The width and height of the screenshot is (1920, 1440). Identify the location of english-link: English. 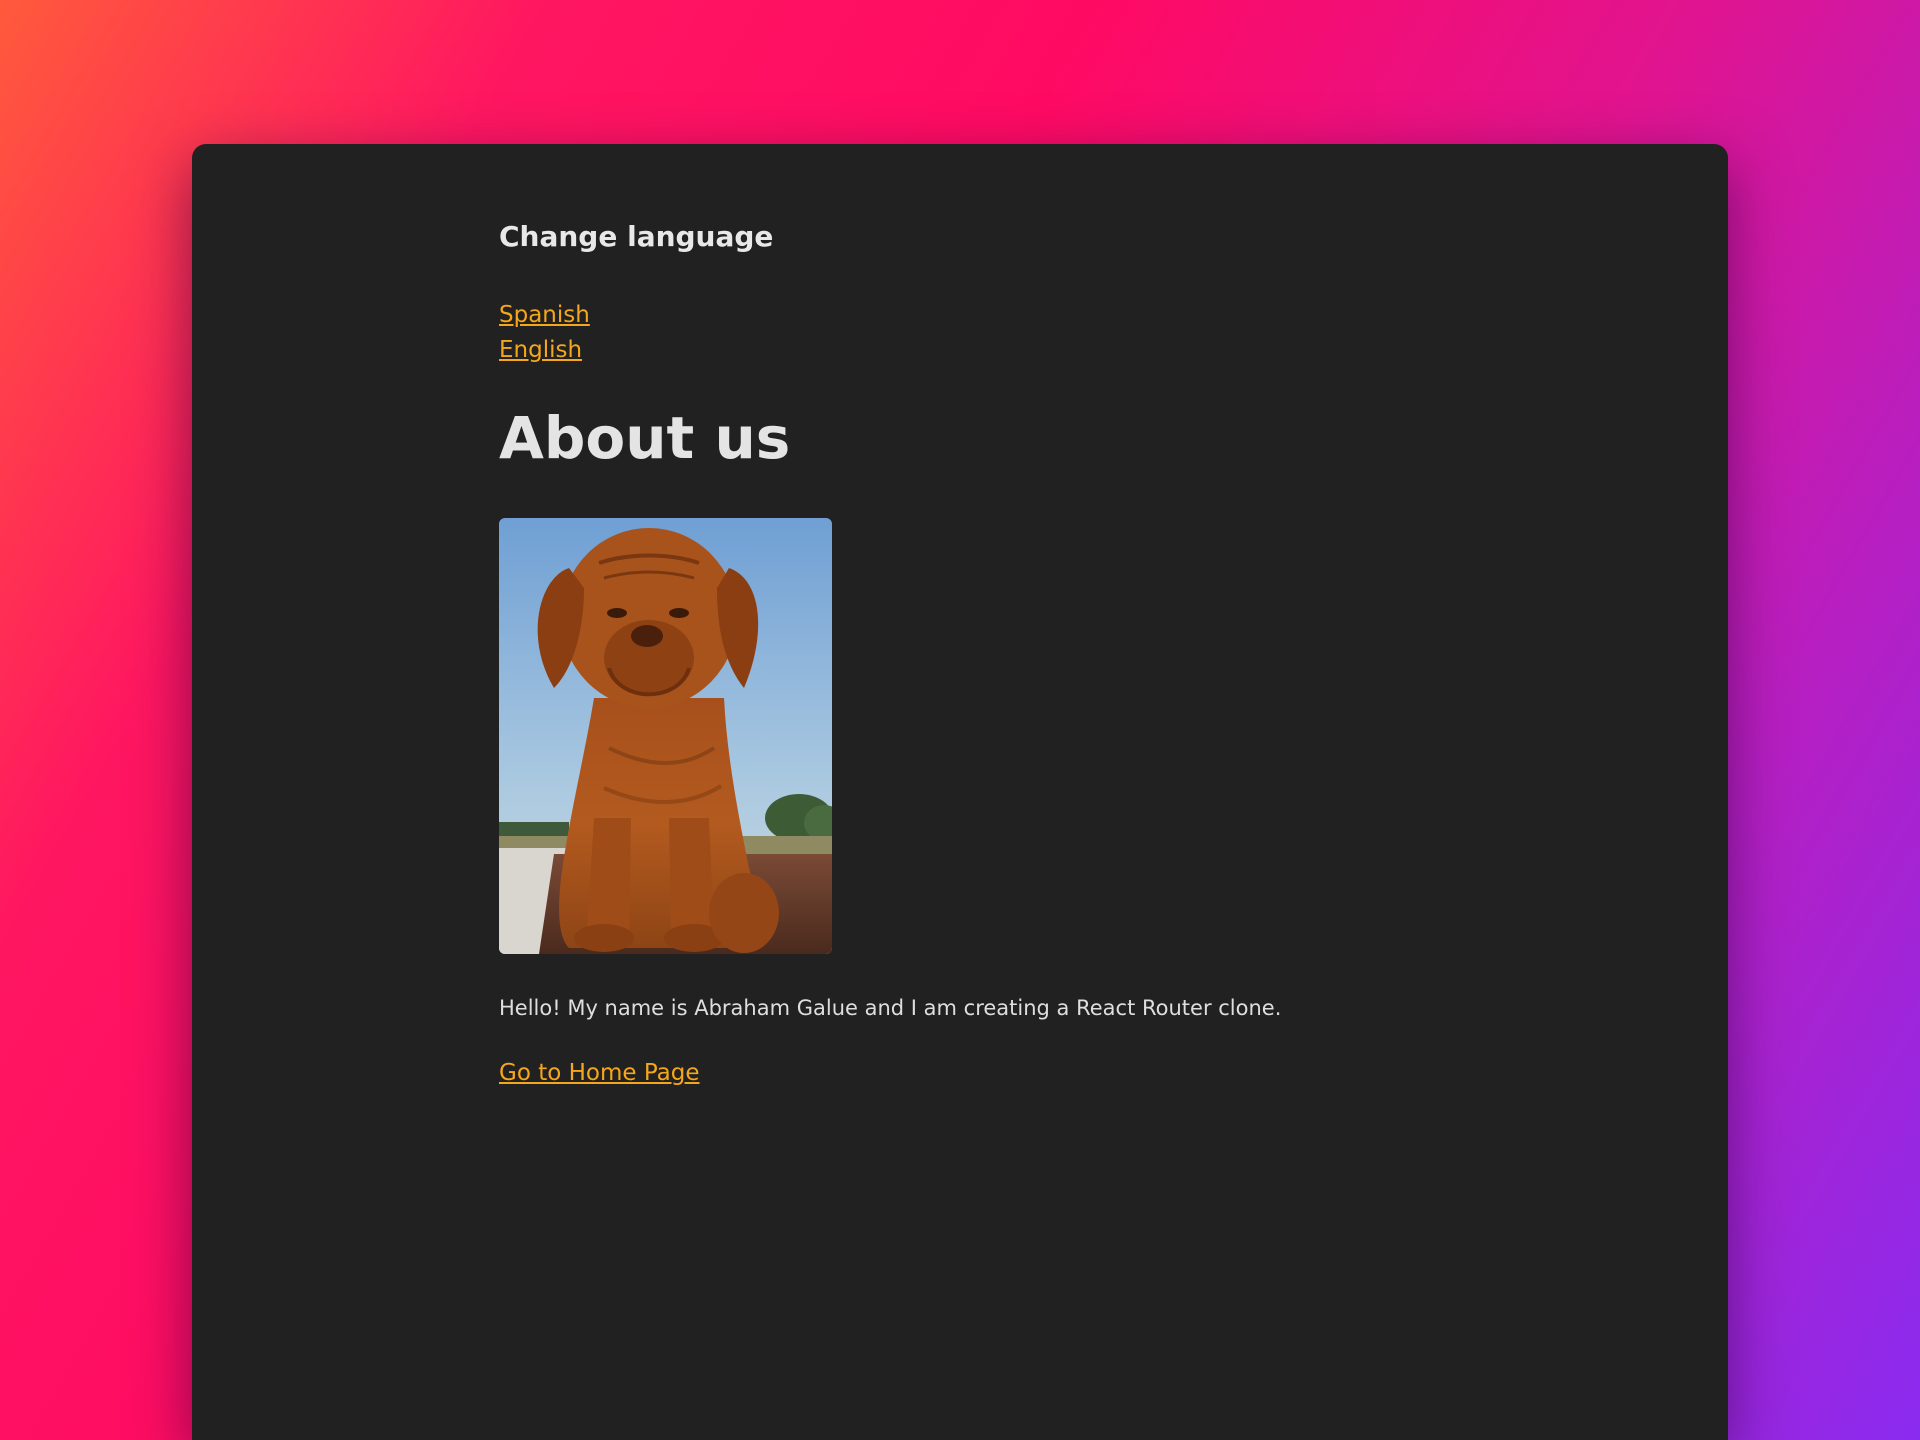
(540, 350).